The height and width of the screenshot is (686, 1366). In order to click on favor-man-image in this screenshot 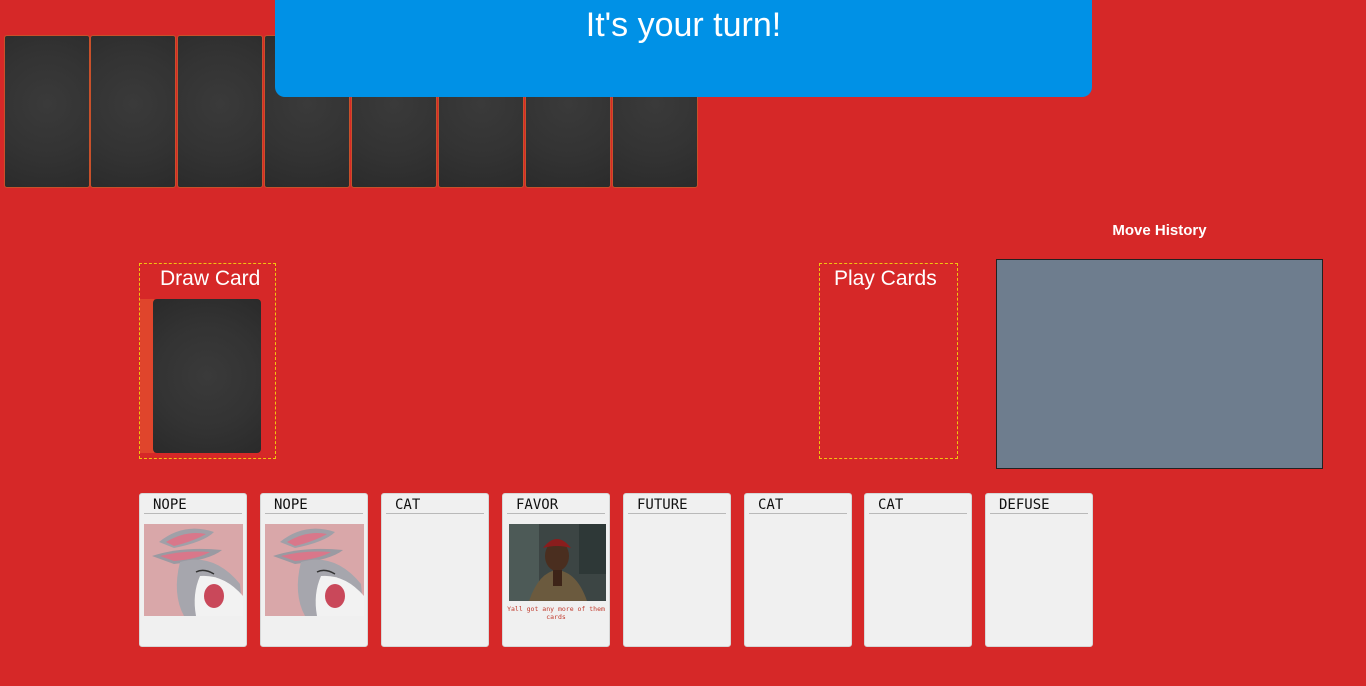, I will do `click(557, 562)`.